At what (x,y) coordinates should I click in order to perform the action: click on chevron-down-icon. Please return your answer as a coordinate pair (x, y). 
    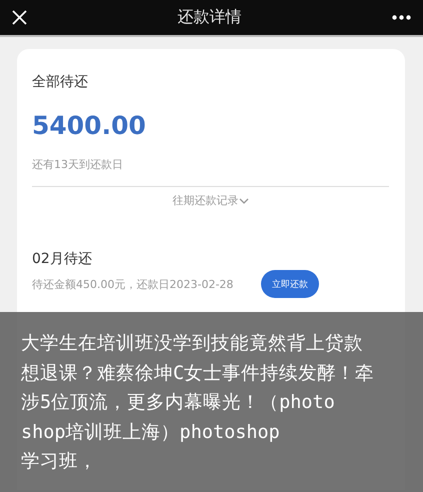
    Looking at the image, I should click on (243, 201).